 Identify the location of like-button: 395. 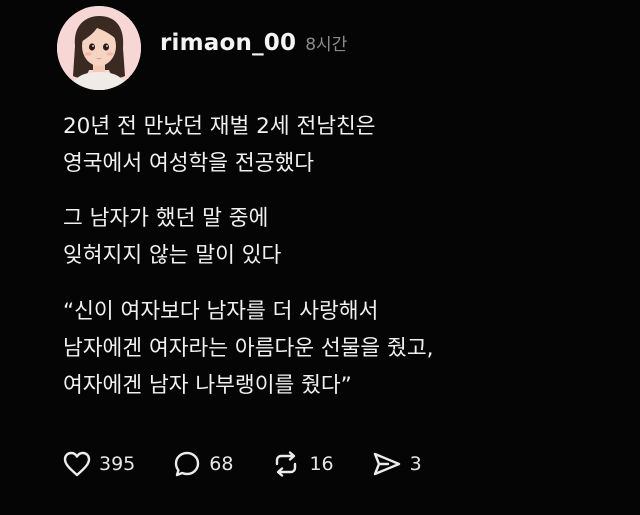
(99, 464).